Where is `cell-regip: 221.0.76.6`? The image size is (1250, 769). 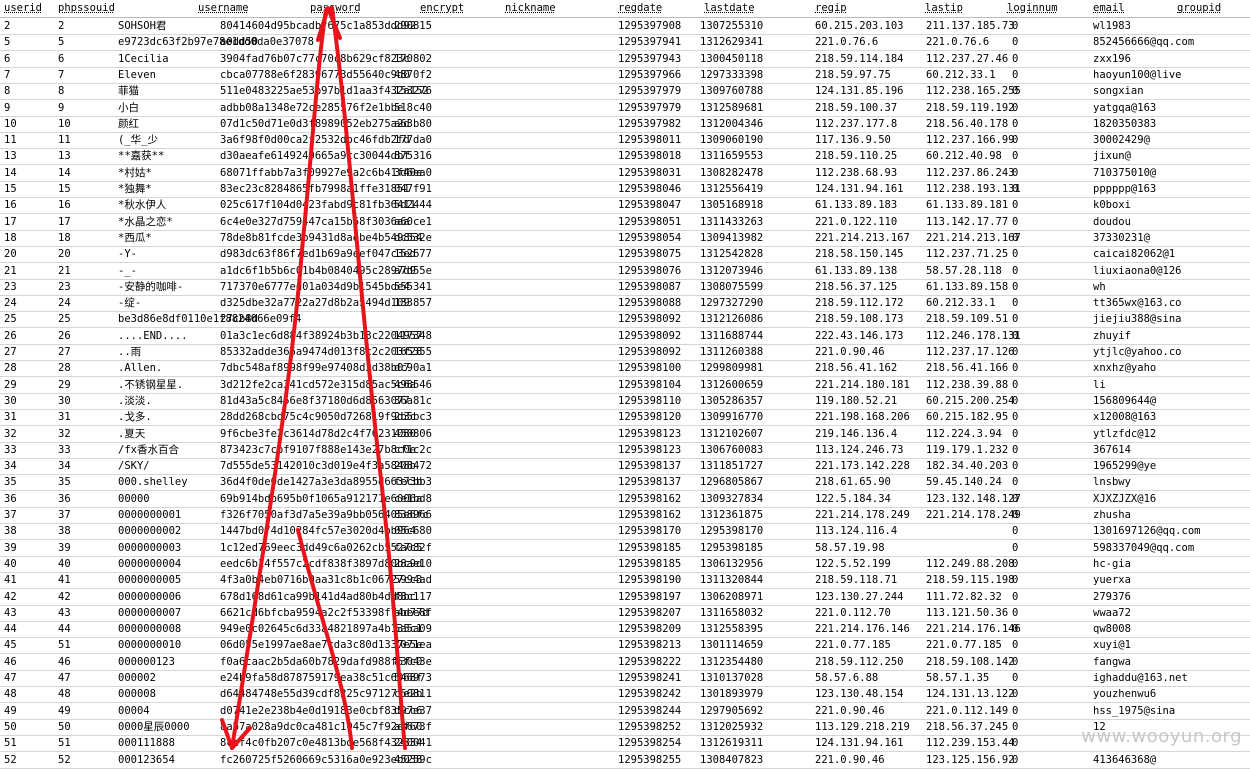
cell-regip: 221.0.76.6 is located at coordinates (847, 42).